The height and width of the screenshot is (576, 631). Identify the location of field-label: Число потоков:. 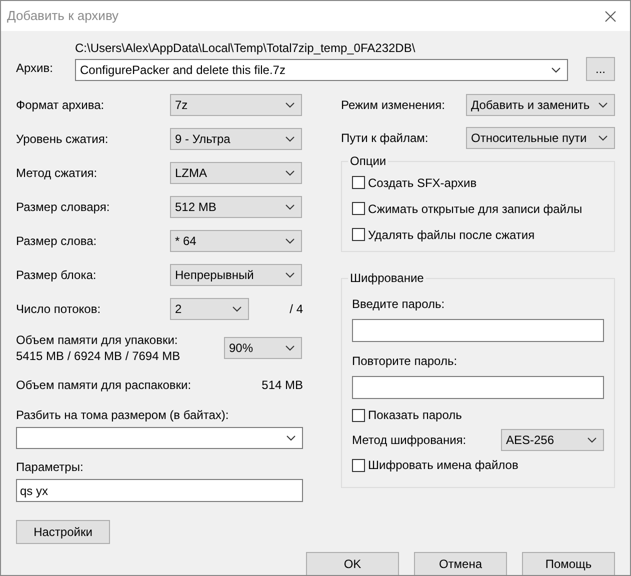
(59, 309).